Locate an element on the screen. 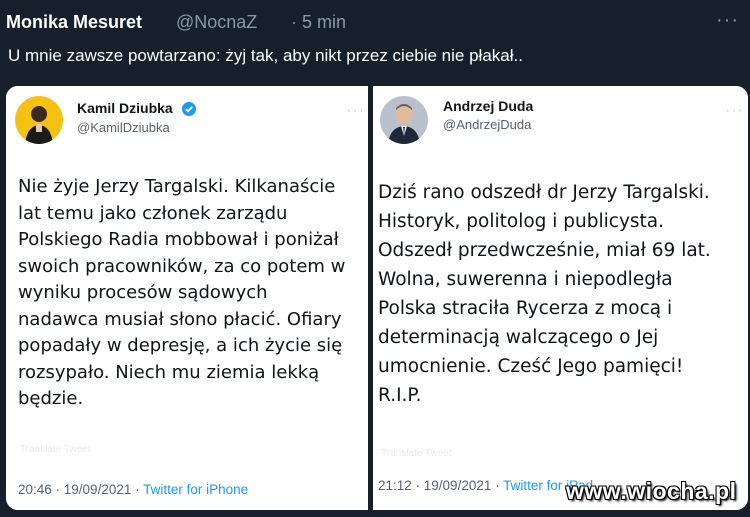 The image size is (750, 517). account-name: Andrzej Duda is located at coordinates (488, 106).